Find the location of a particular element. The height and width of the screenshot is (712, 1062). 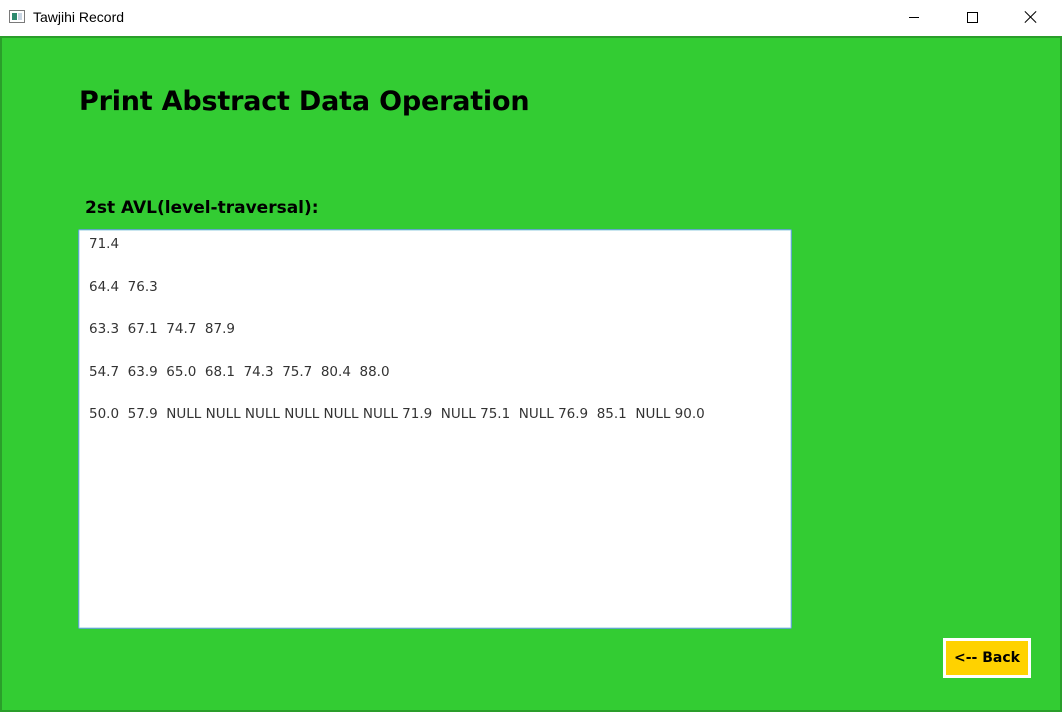

page-title: Print Abstract Data Operation is located at coordinates (304, 101).